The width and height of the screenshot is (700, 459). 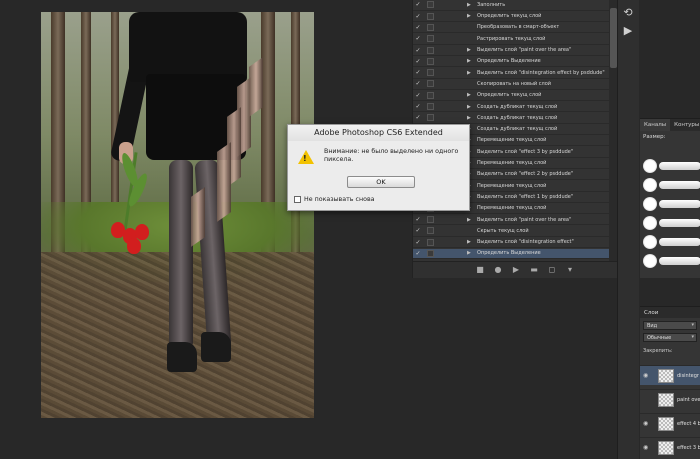 What do you see at coordinates (511, 231) in the screenshot?
I see `action-step: ✓ Скрыть текущ слой` at bounding box center [511, 231].